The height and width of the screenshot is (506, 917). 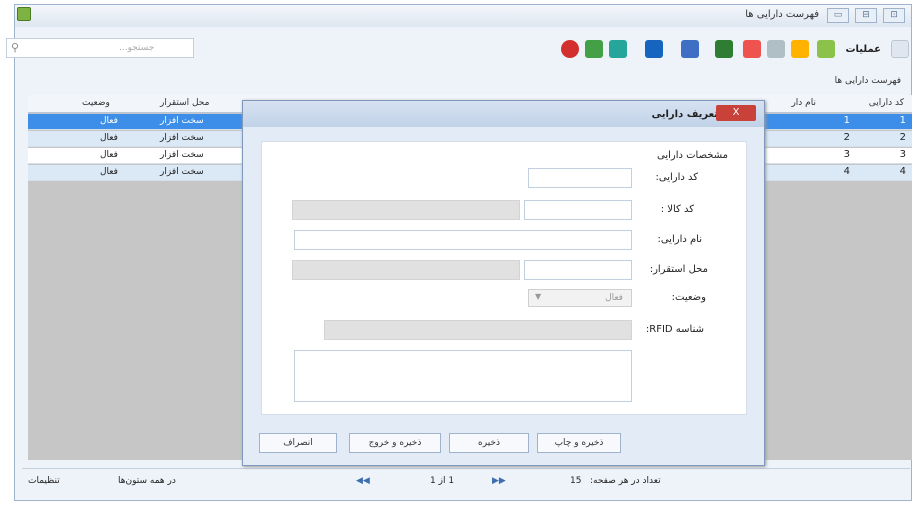 What do you see at coordinates (406, 270) in the screenshot?
I see `location-name-readonly` at bounding box center [406, 270].